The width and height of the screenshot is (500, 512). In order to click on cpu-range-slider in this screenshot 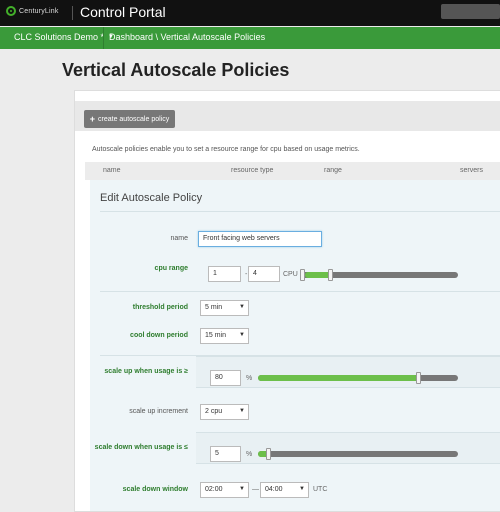, I will do `click(379, 275)`.